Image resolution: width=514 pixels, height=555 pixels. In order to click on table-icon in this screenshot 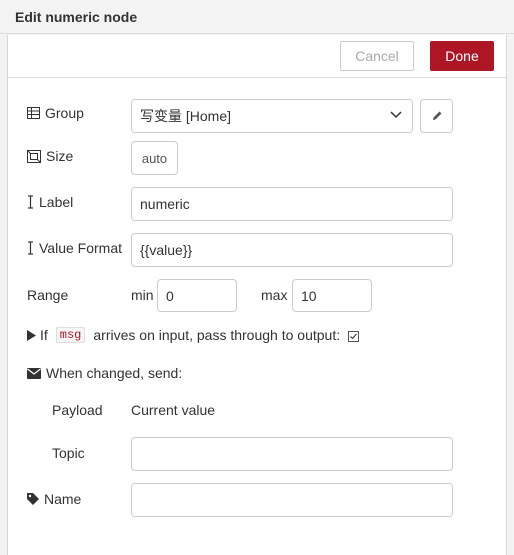, I will do `click(33, 113)`.